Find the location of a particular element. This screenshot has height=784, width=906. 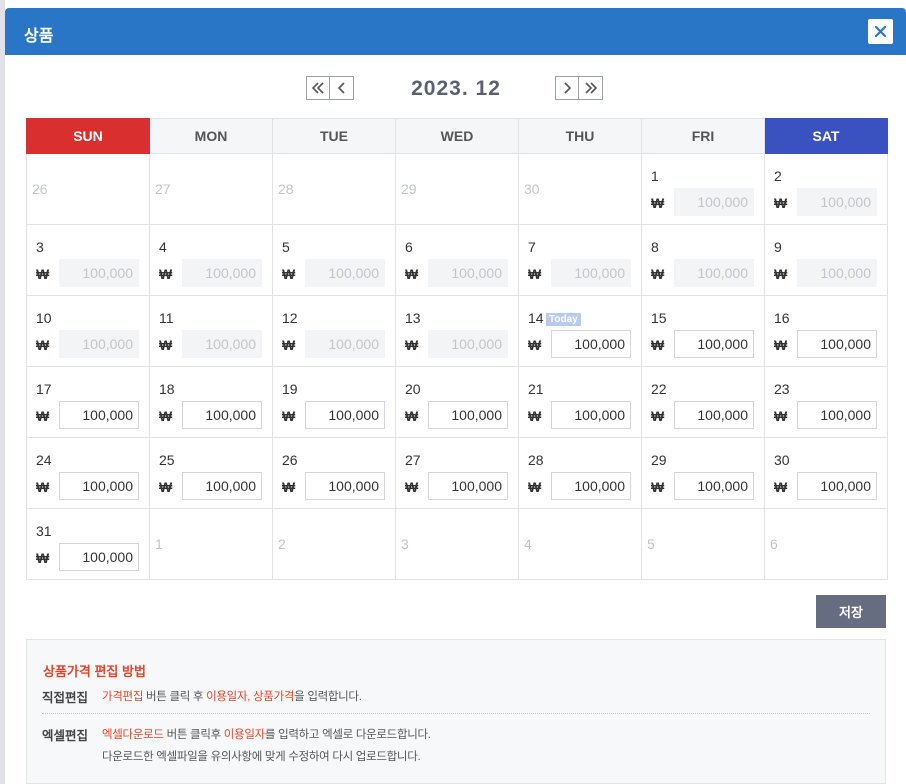

chevron-left-icon is located at coordinates (341, 88).